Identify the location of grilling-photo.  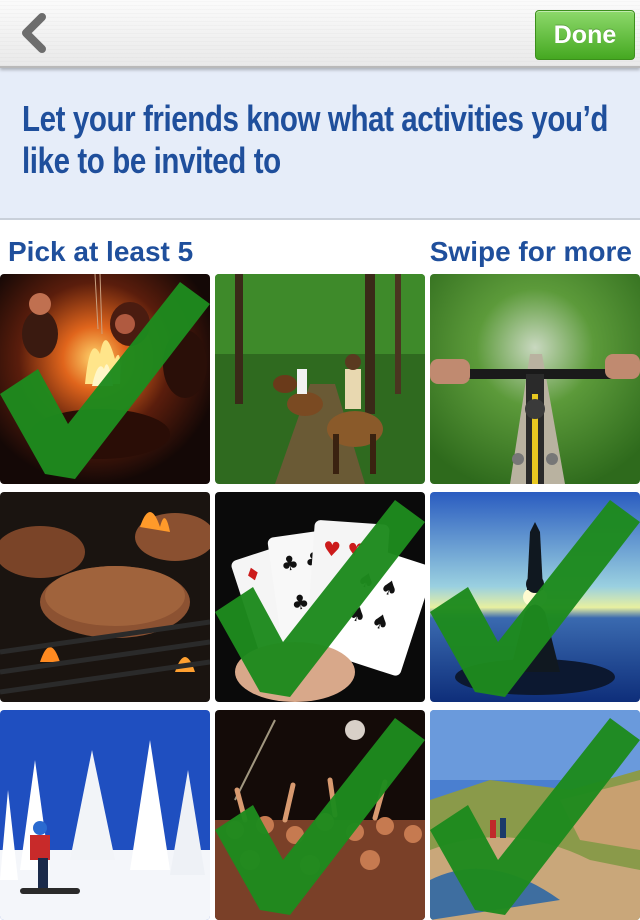
(105, 597).